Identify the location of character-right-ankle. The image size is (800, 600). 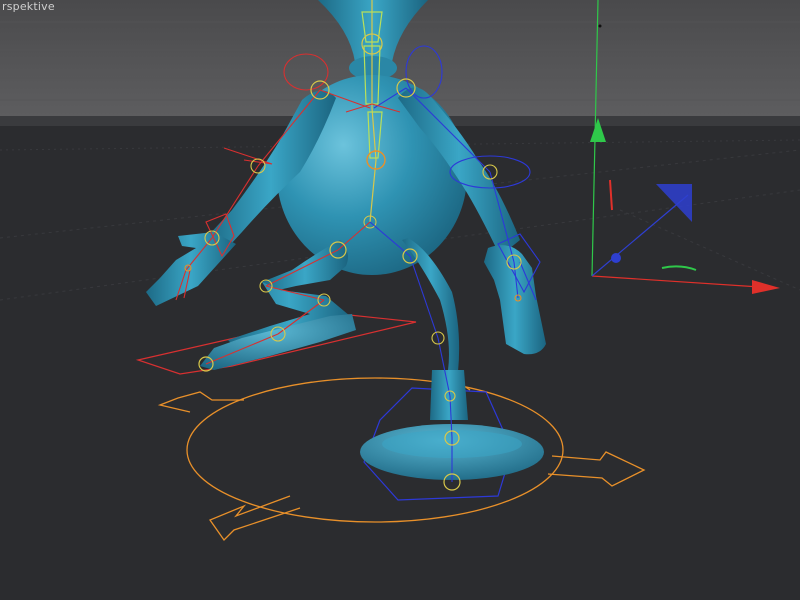
(449, 395).